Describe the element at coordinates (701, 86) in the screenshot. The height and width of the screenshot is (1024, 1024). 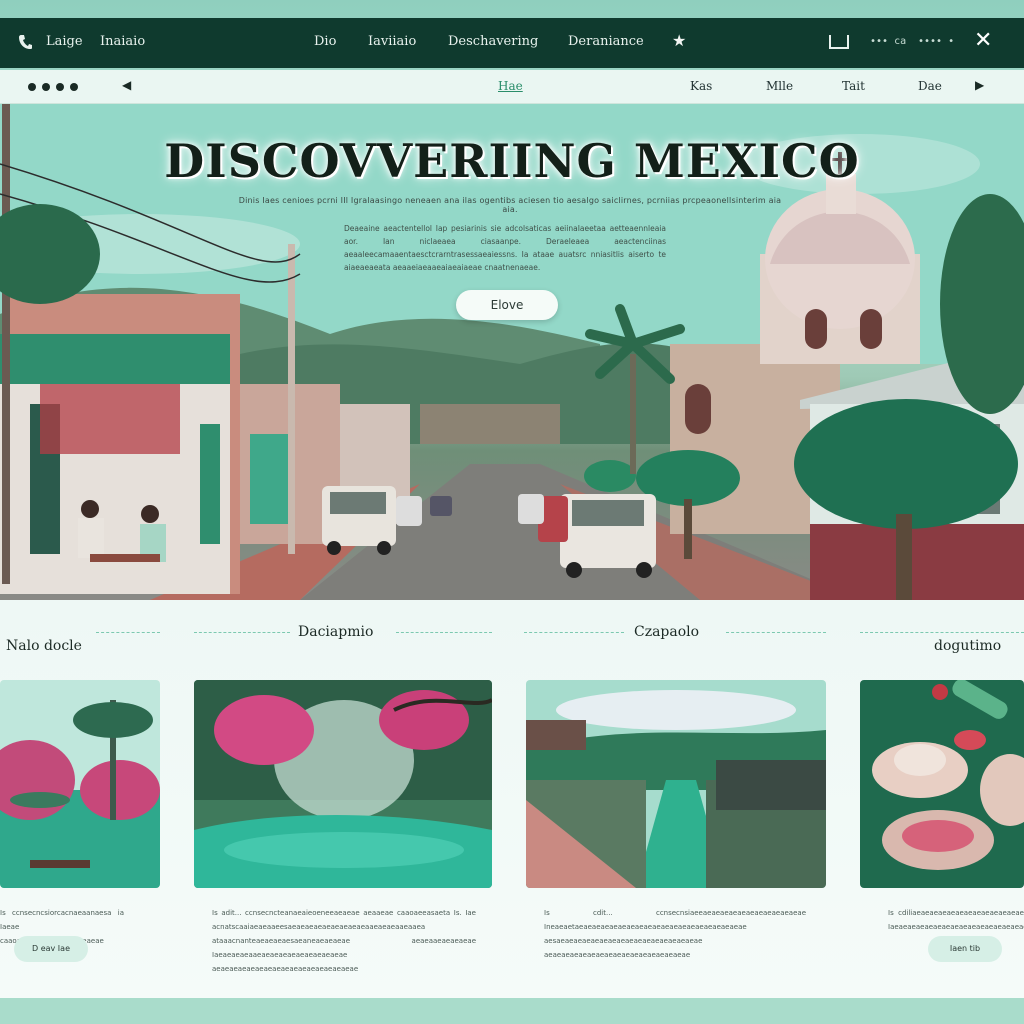
I see `nav-item-kas: Kas` at that location.